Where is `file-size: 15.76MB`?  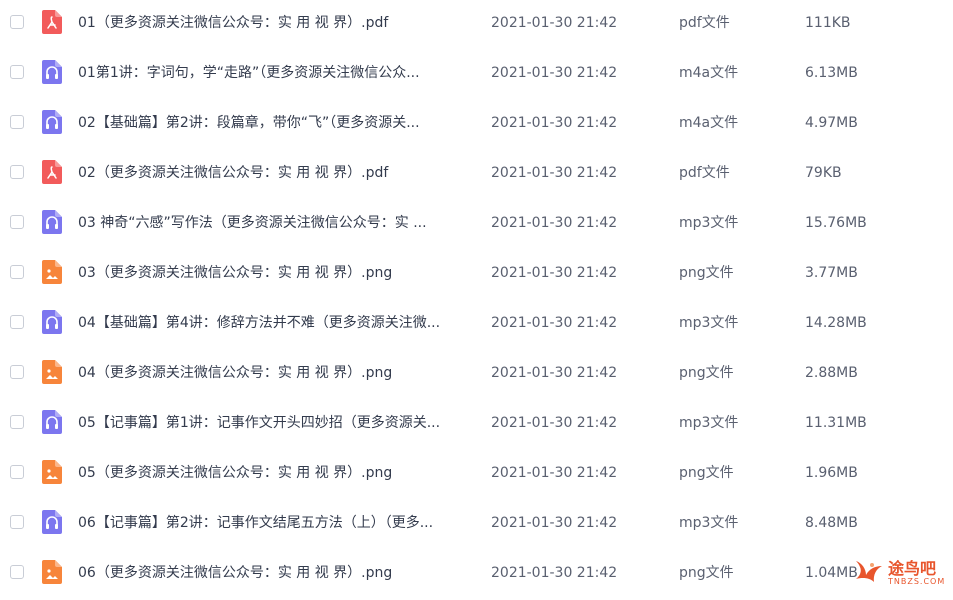 file-size: 15.76MB is located at coordinates (836, 223).